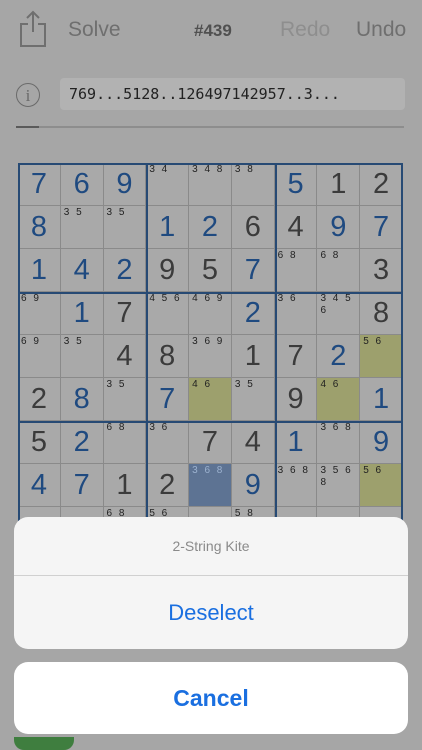  What do you see at coordinates (210, 184) in the screenshot?
I see `board-cell: 3 4 8` at bounding box center [210, 184].